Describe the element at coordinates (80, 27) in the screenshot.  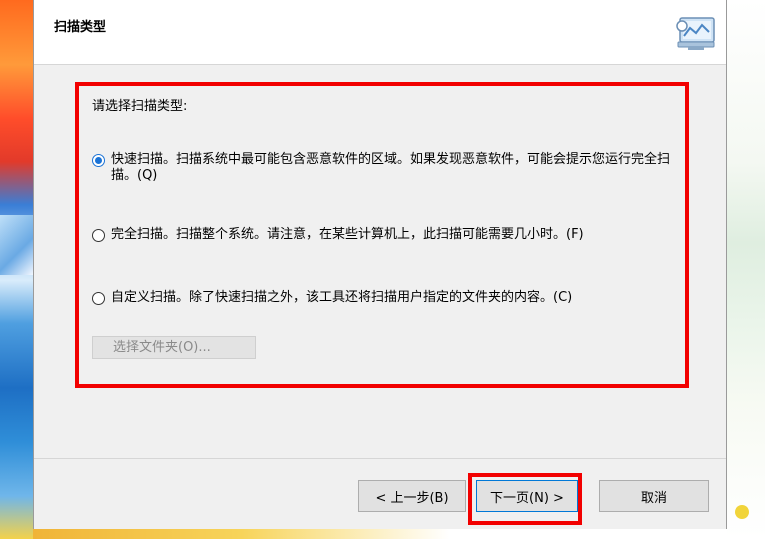
I see `page-title: 扫描类型` at that location.